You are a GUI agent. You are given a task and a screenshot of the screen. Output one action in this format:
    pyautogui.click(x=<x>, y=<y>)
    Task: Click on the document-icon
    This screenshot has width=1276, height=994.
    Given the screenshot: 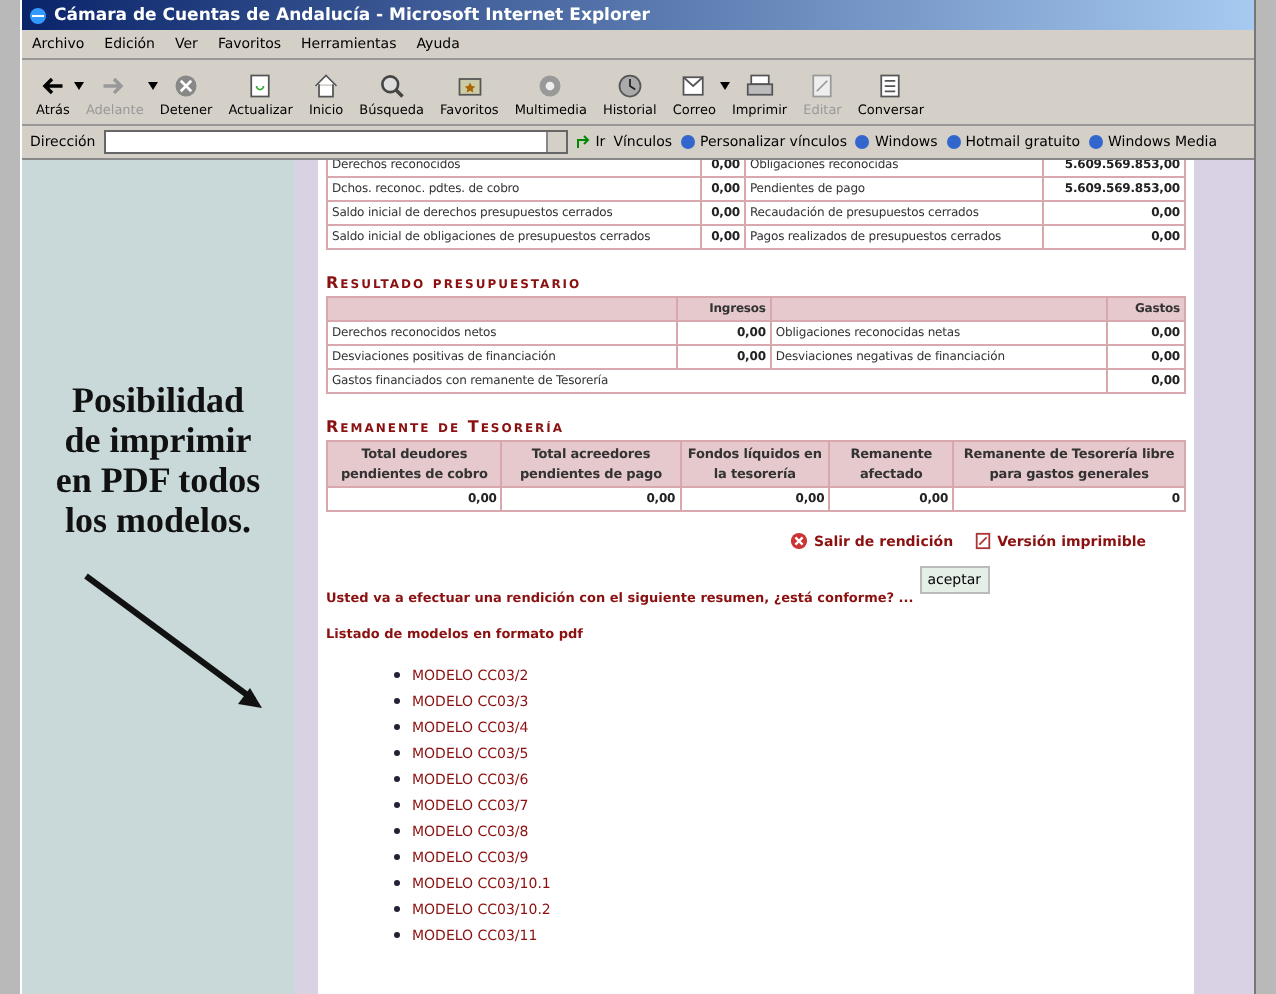 What is the action you would take?
    pyautogui.click(x=982, y=541)
    